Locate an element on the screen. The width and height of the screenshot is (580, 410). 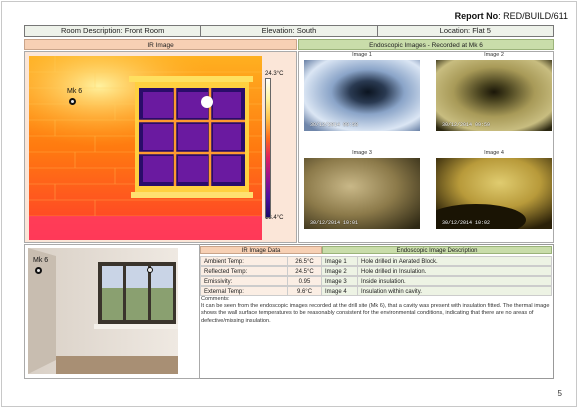
endo-desc-image: Image 3 is located at coordinates (340, 281).